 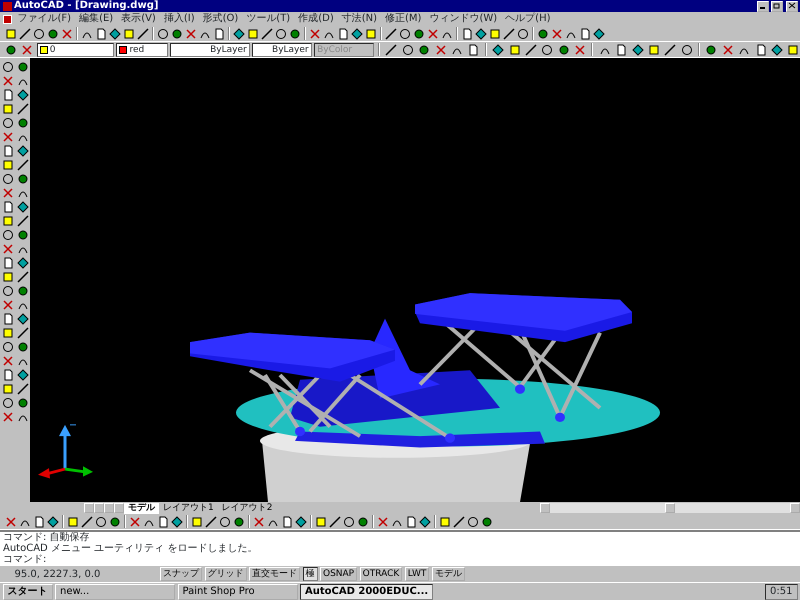 I want to click on status-toggle: 極, so click(x=310, y=574).